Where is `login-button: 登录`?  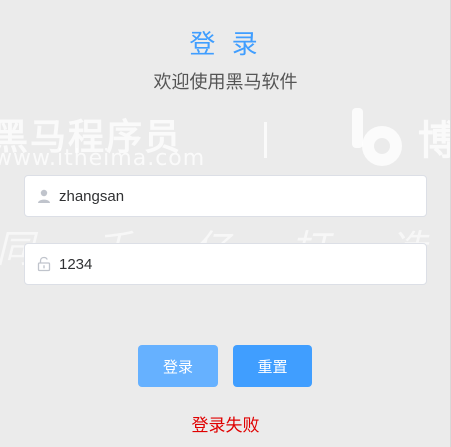 login-button: 登录 is located at coordinates (178, 366).